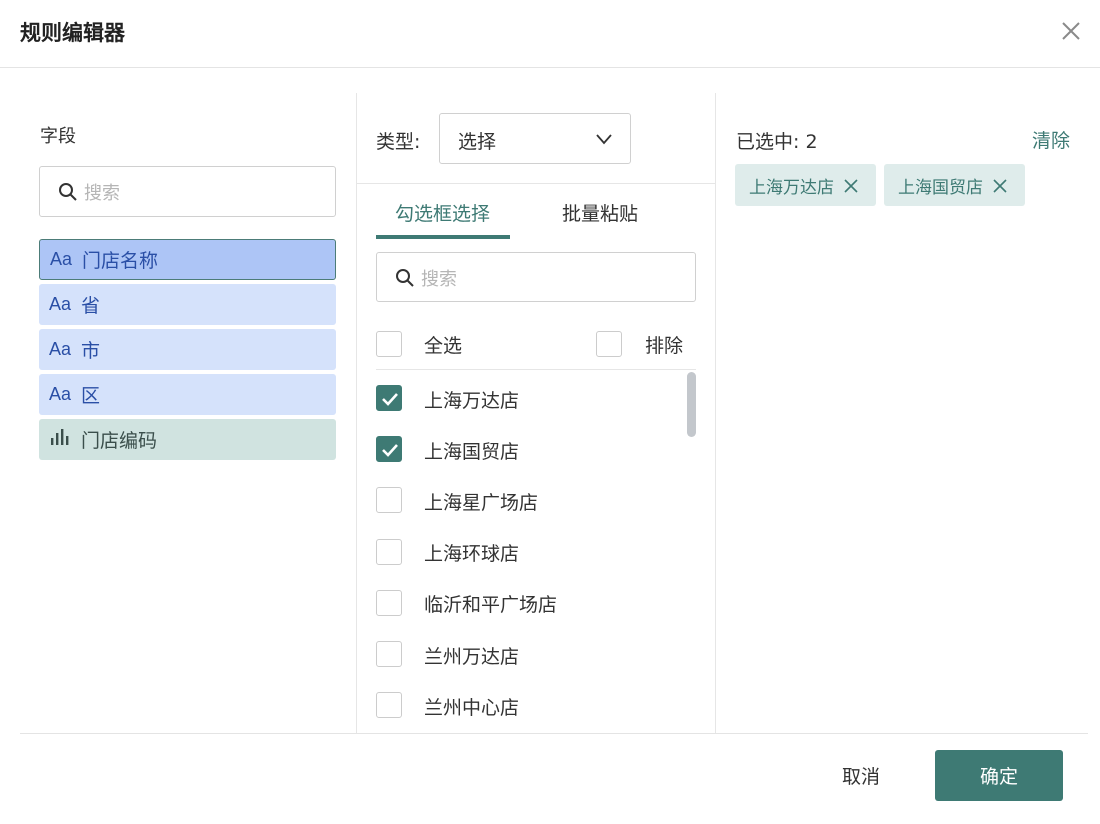 The width and height of the screenshot is (1100, 824). Describe the element at coordinates (999, 775) in the screenshot. I see `confirm-button: 确定` at that location.